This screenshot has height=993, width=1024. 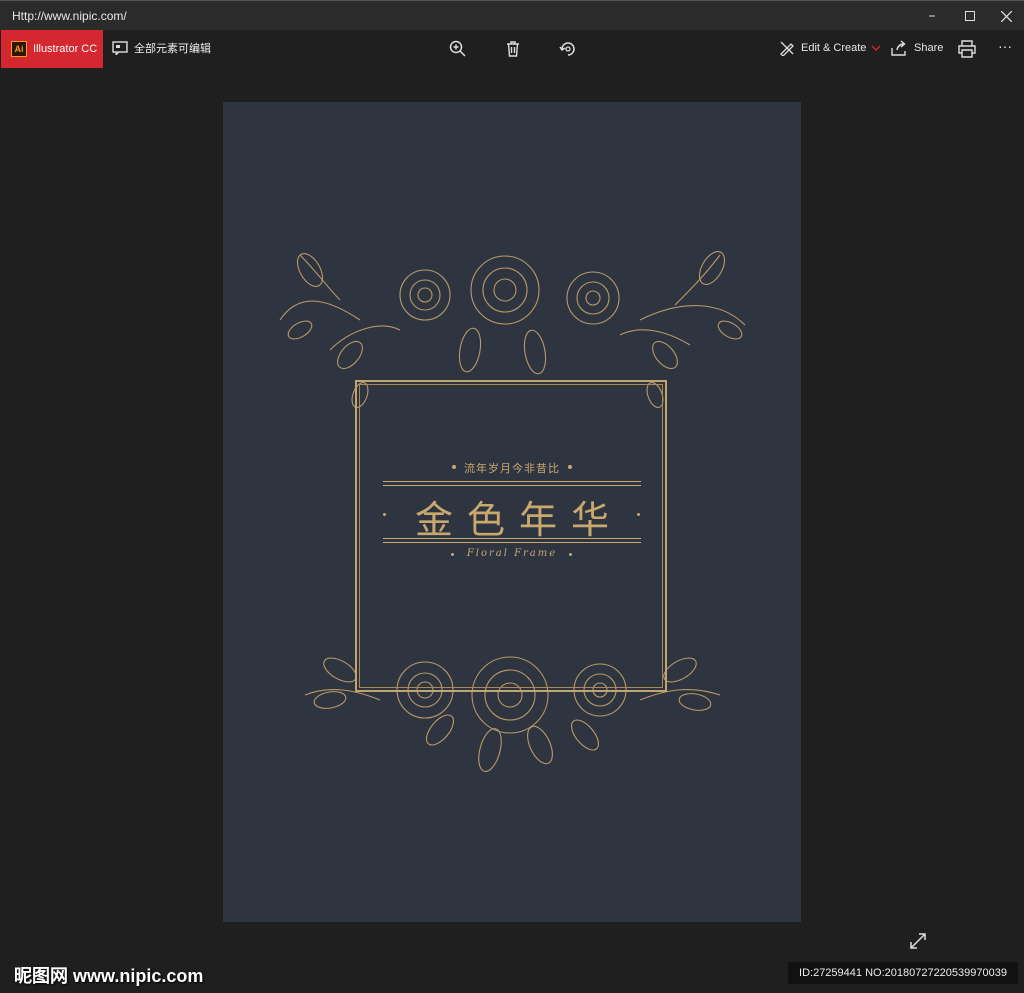 I want to click on fullscreen-button, so click(x=919, y=942).